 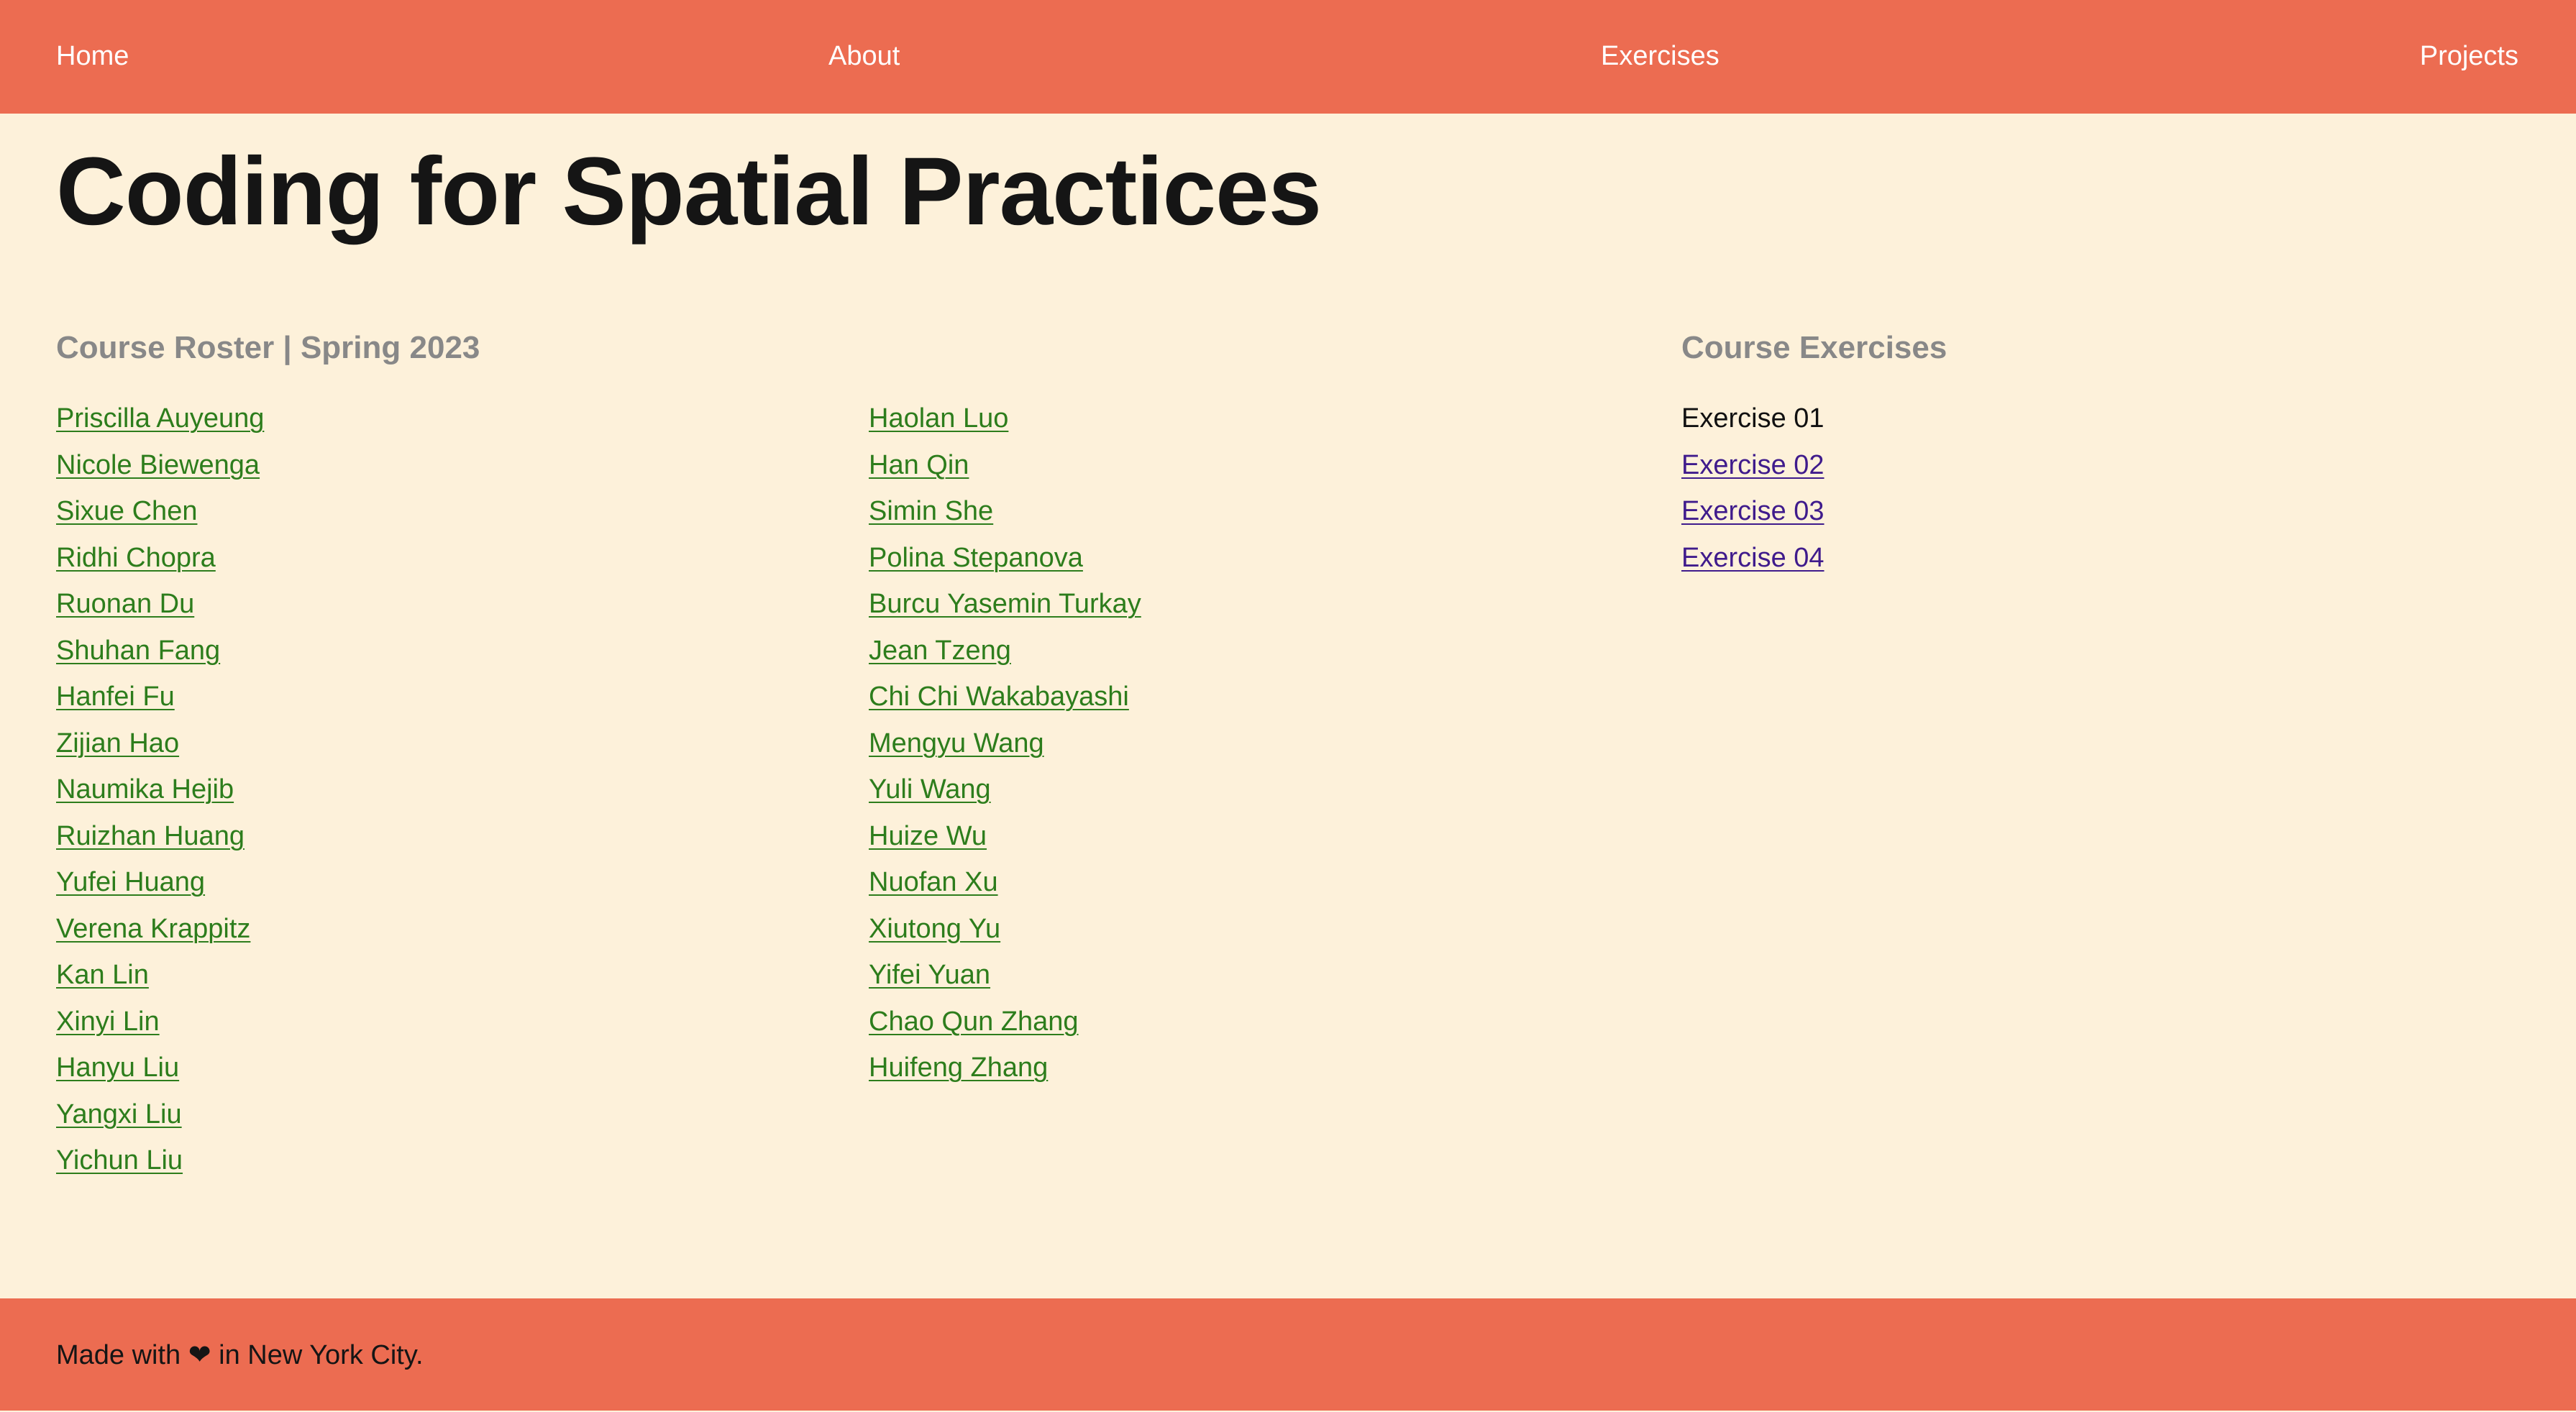 I want to click on roster-item: Xiutong Yu, so click(x=1005, y=929).